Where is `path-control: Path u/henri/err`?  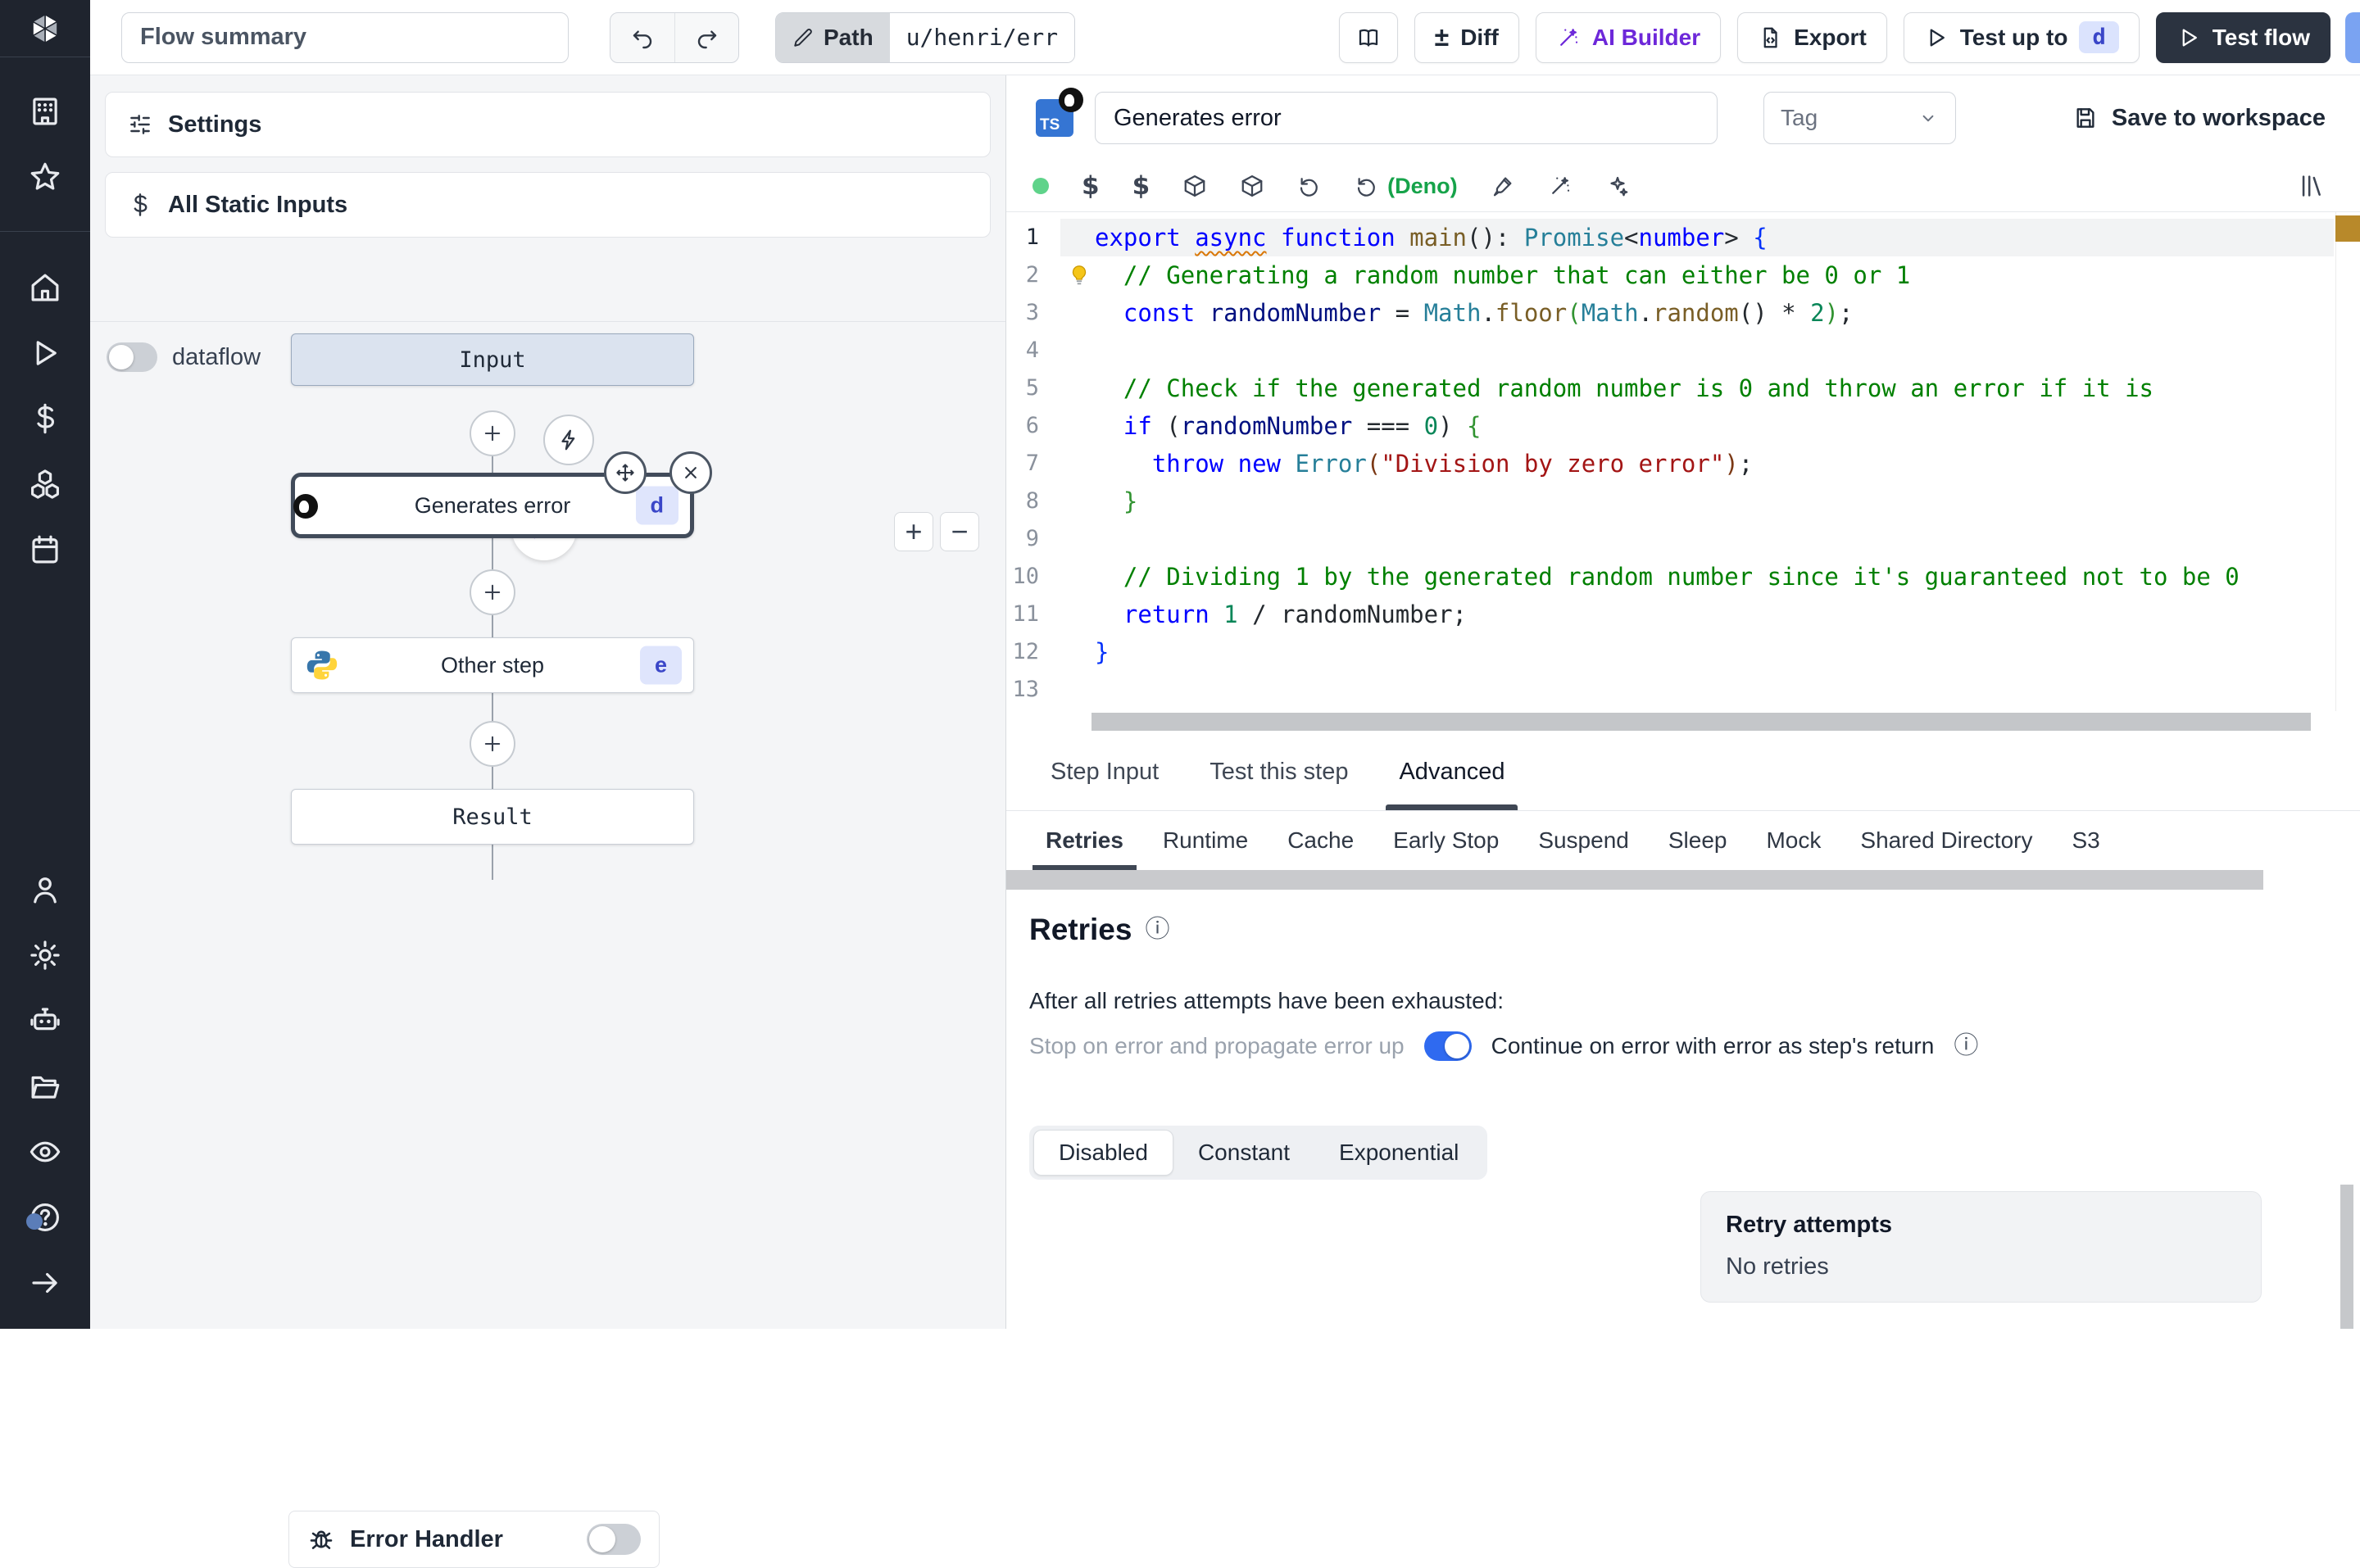 path-control: Path u/henri/err is located at coordinates (925, 37).